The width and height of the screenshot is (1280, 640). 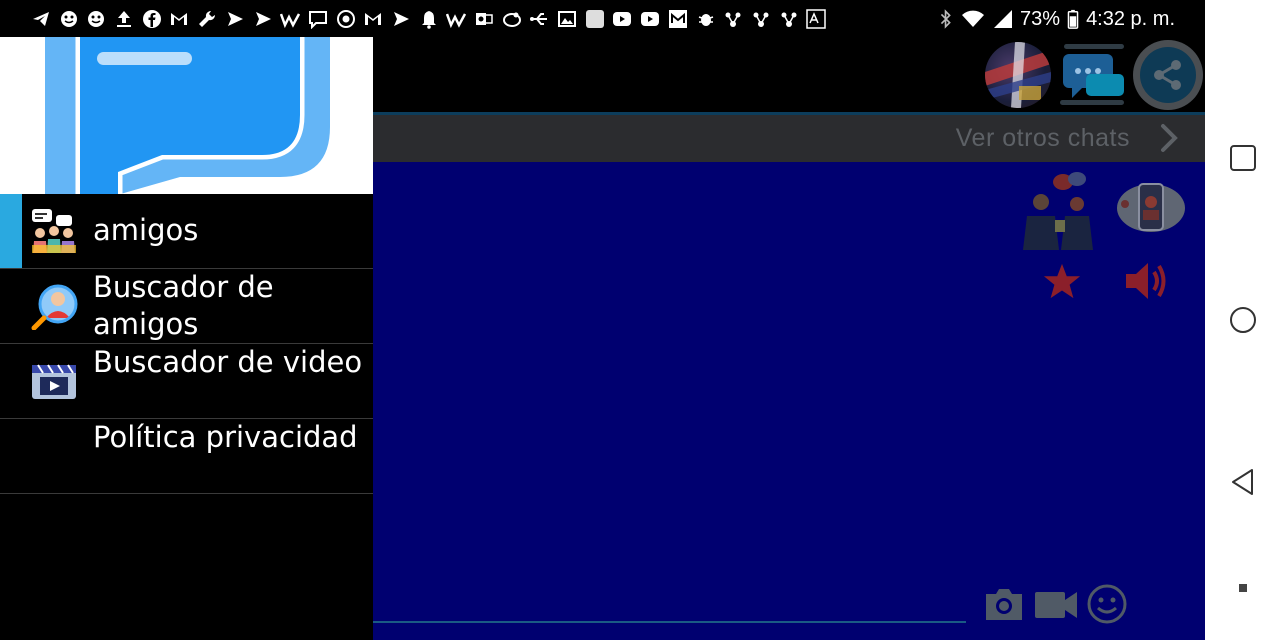 I want to click on speaker-icon, so click(x=1146, y=281).